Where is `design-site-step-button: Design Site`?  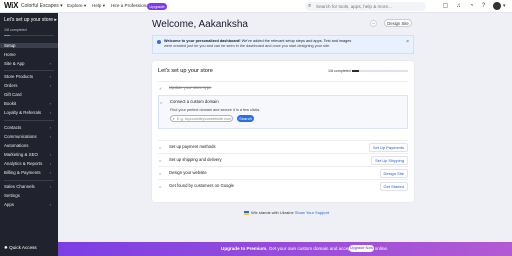 design-site-step-button: Design Site is located at coordinates (393, 173).